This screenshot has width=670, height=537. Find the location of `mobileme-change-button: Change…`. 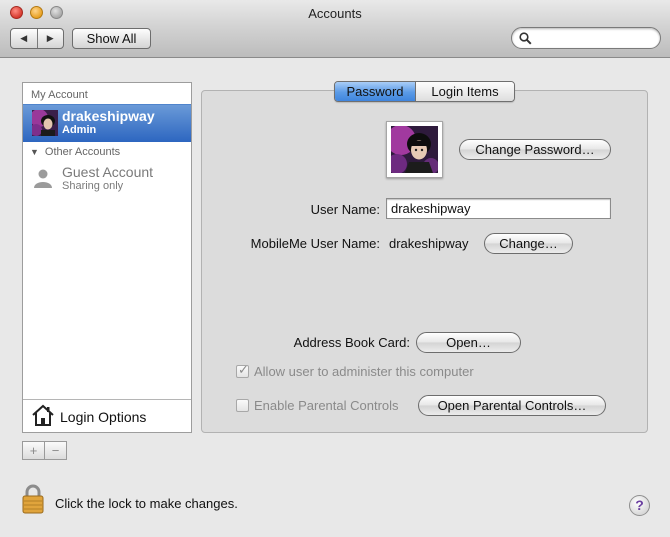

mobileme-change-button: Change… is located at coordinates (528, 243).